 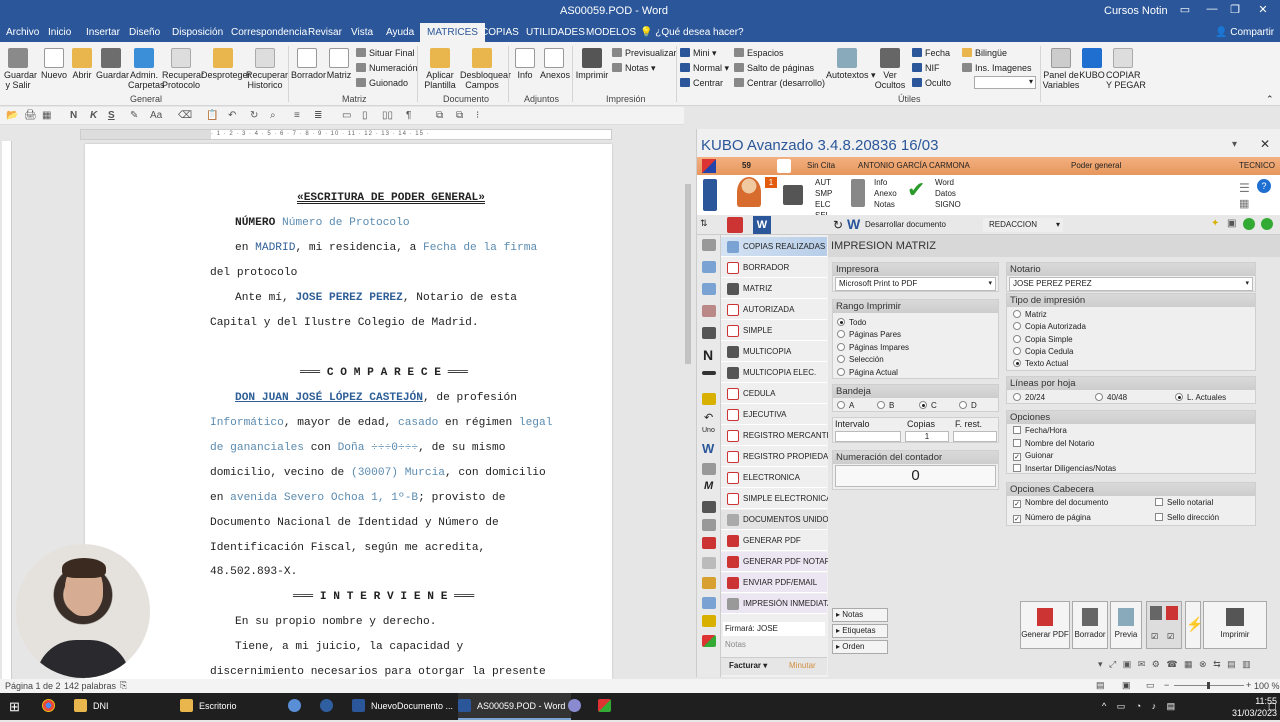 I want to click on recuperar-protocolo-button: Recuperar Protocolo, so click(x=183, y=69).